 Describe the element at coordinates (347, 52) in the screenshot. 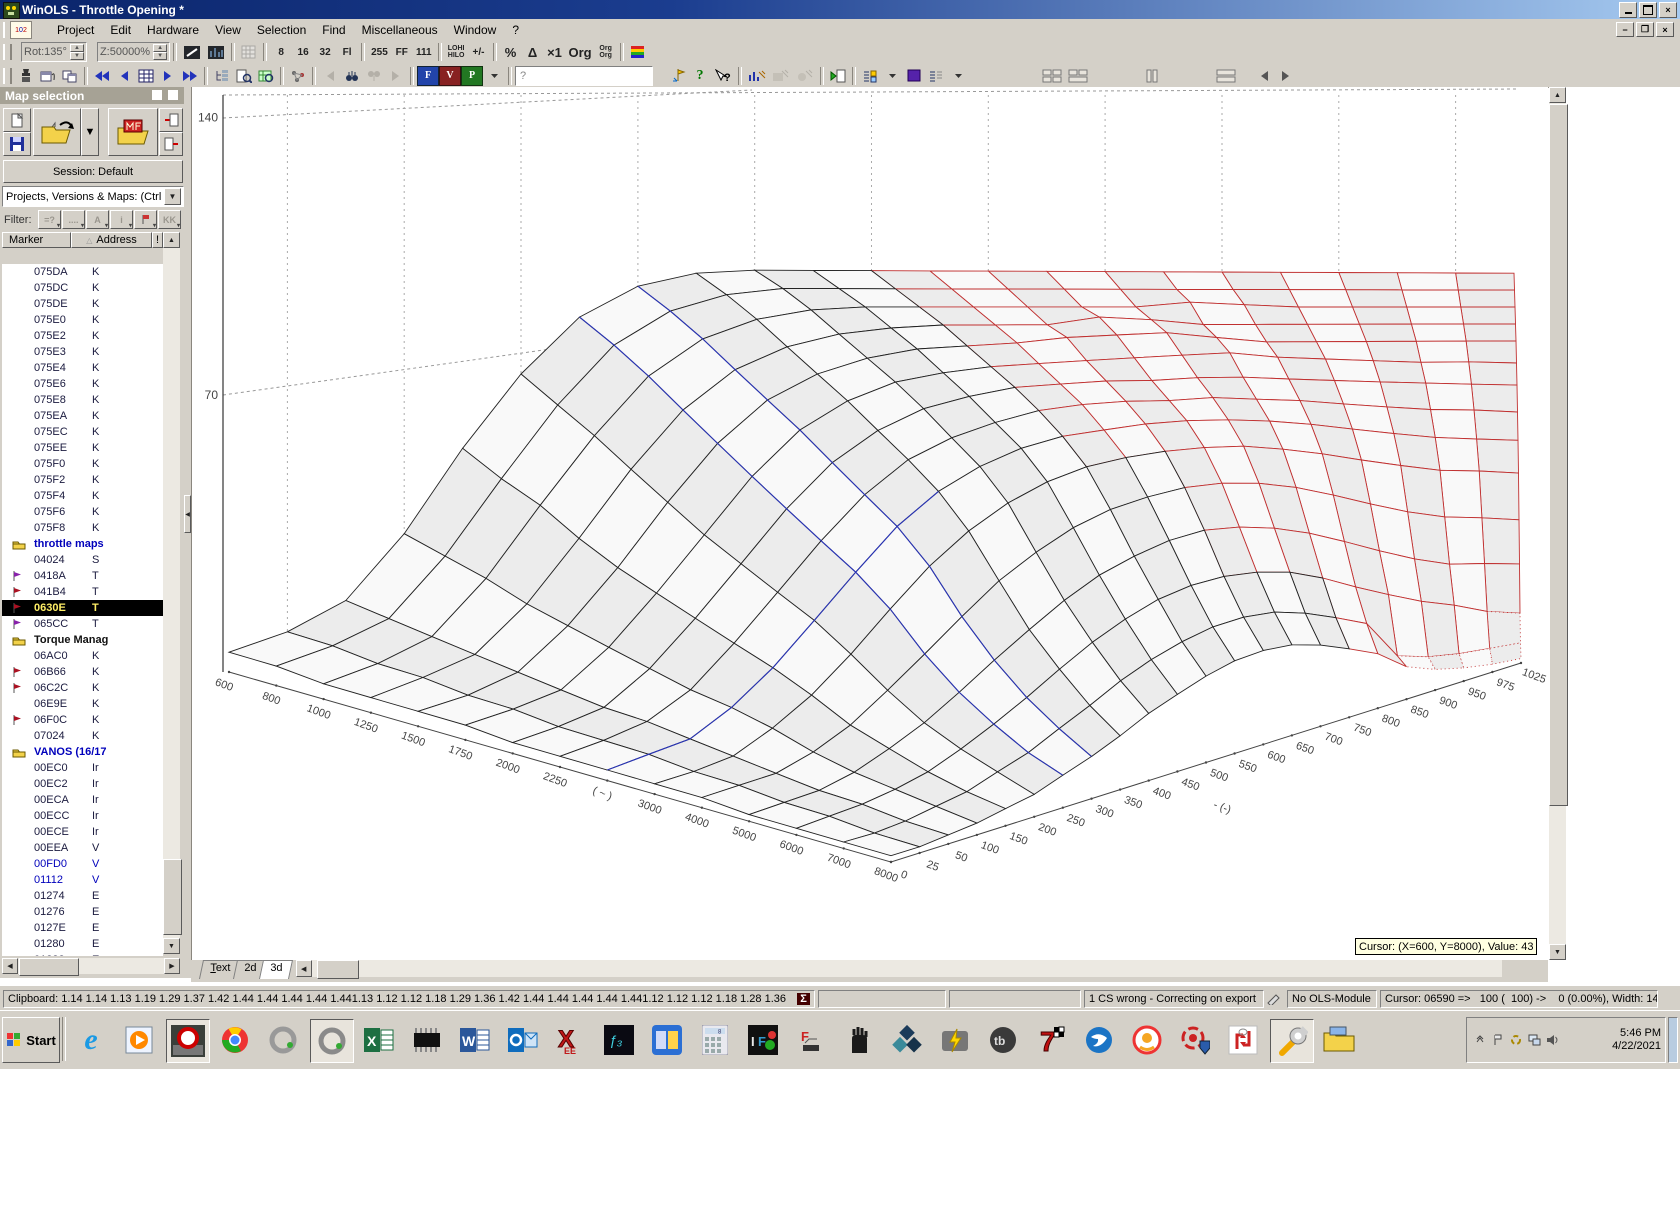

I see `toolbar-button-fl: Fl` at that location.